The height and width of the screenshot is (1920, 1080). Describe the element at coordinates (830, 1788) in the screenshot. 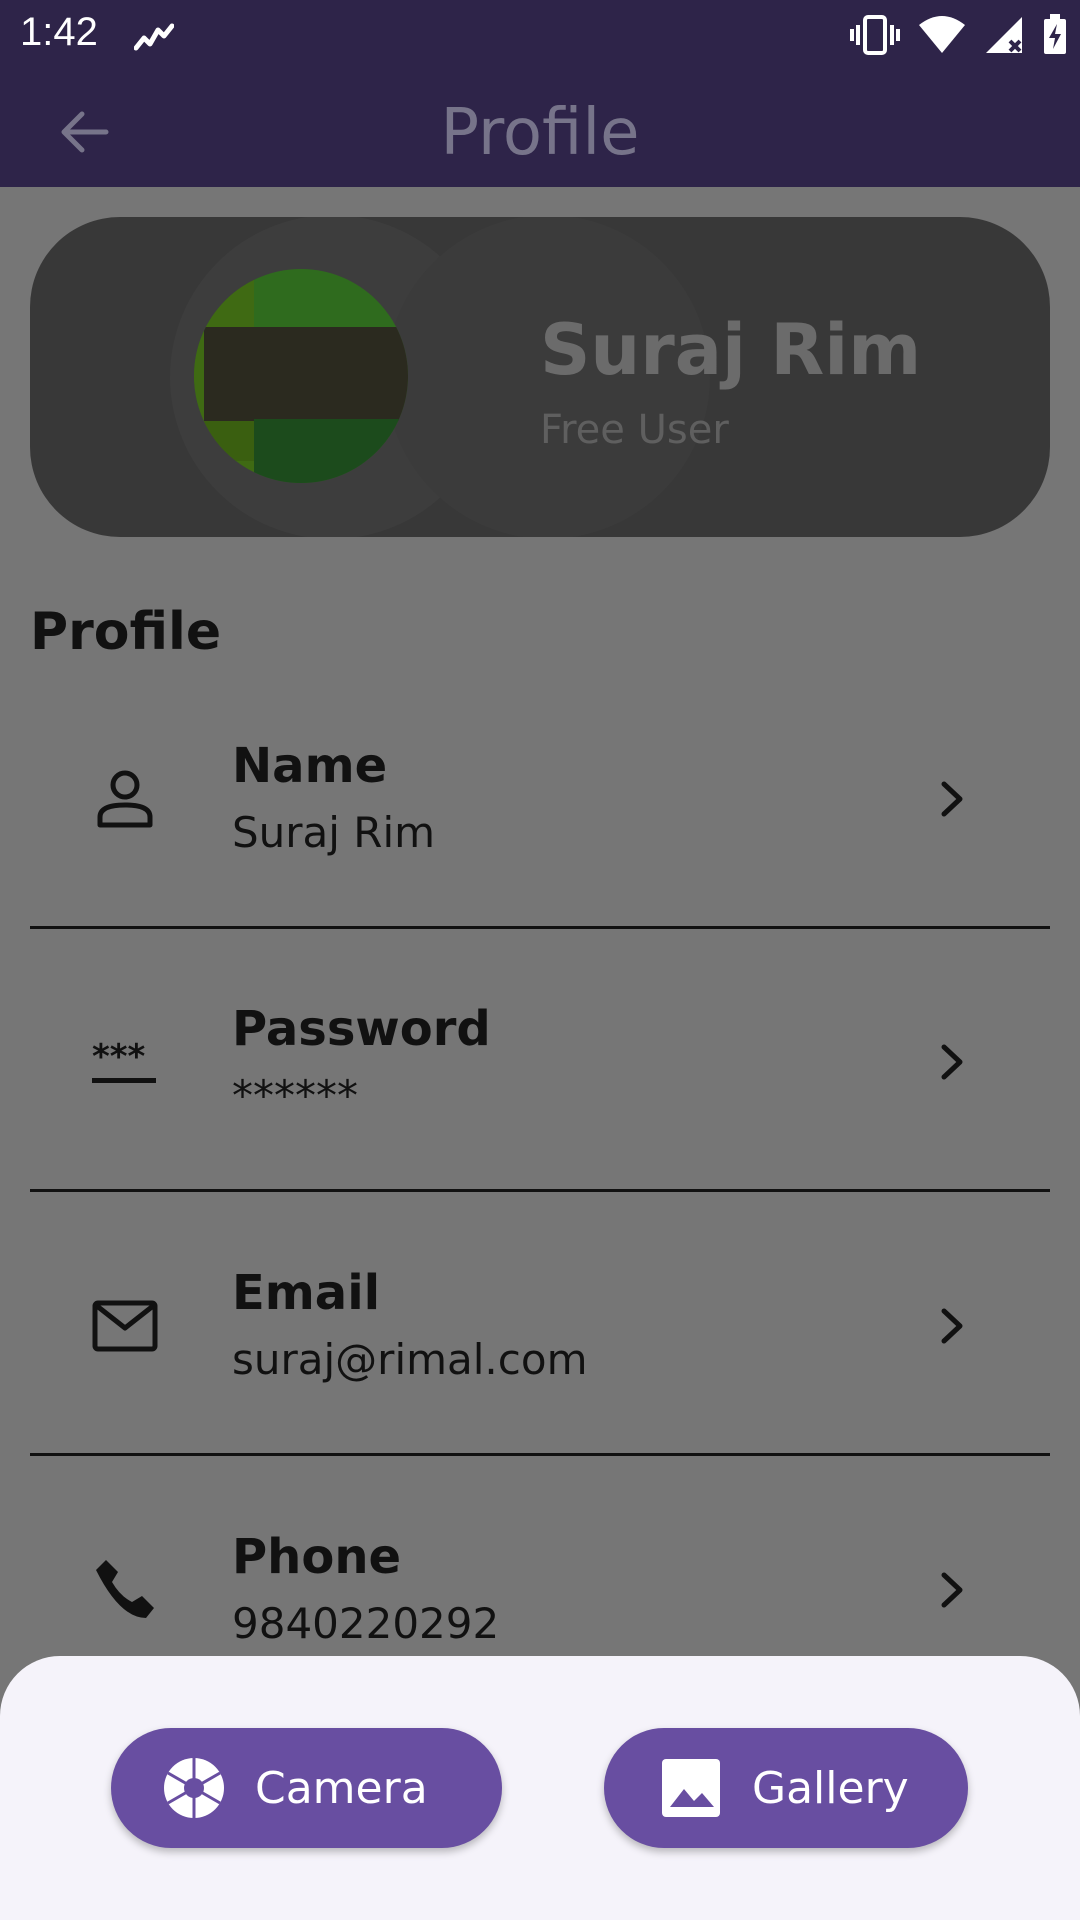

I see `gallery-button-label: Gallery` at that location.